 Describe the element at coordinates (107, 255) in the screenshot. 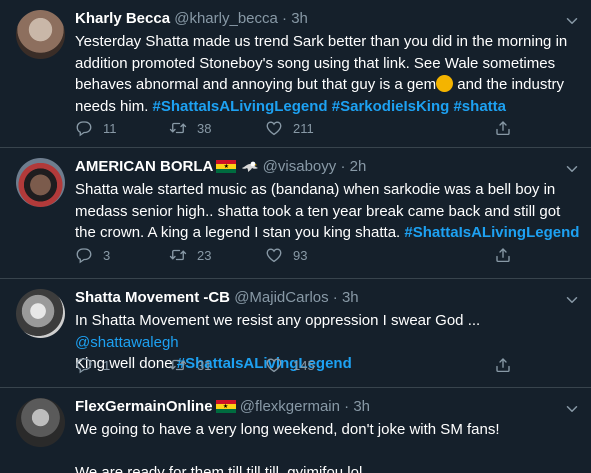

I see `reply-count: 3` at that location.